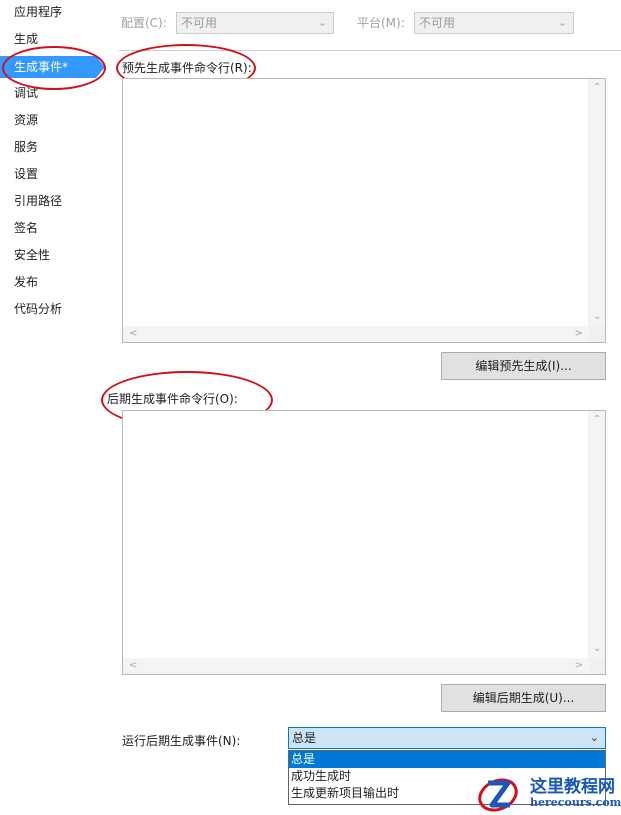  I want to click on watermark-logo: 这里教程网 herecours.com, so click(548, 792).